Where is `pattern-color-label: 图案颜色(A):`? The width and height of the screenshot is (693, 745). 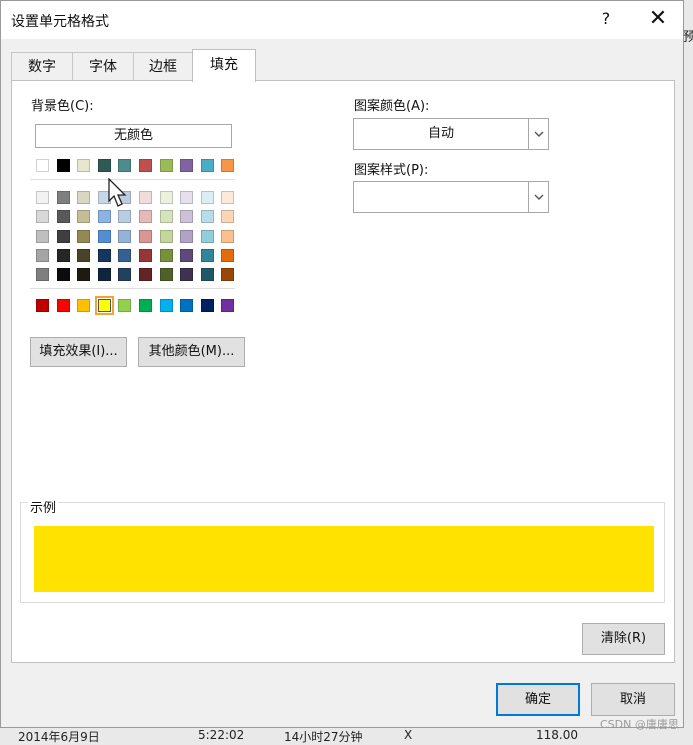
pattern-color-label: 图案颜色(A): is located at coordinates (392, 106).